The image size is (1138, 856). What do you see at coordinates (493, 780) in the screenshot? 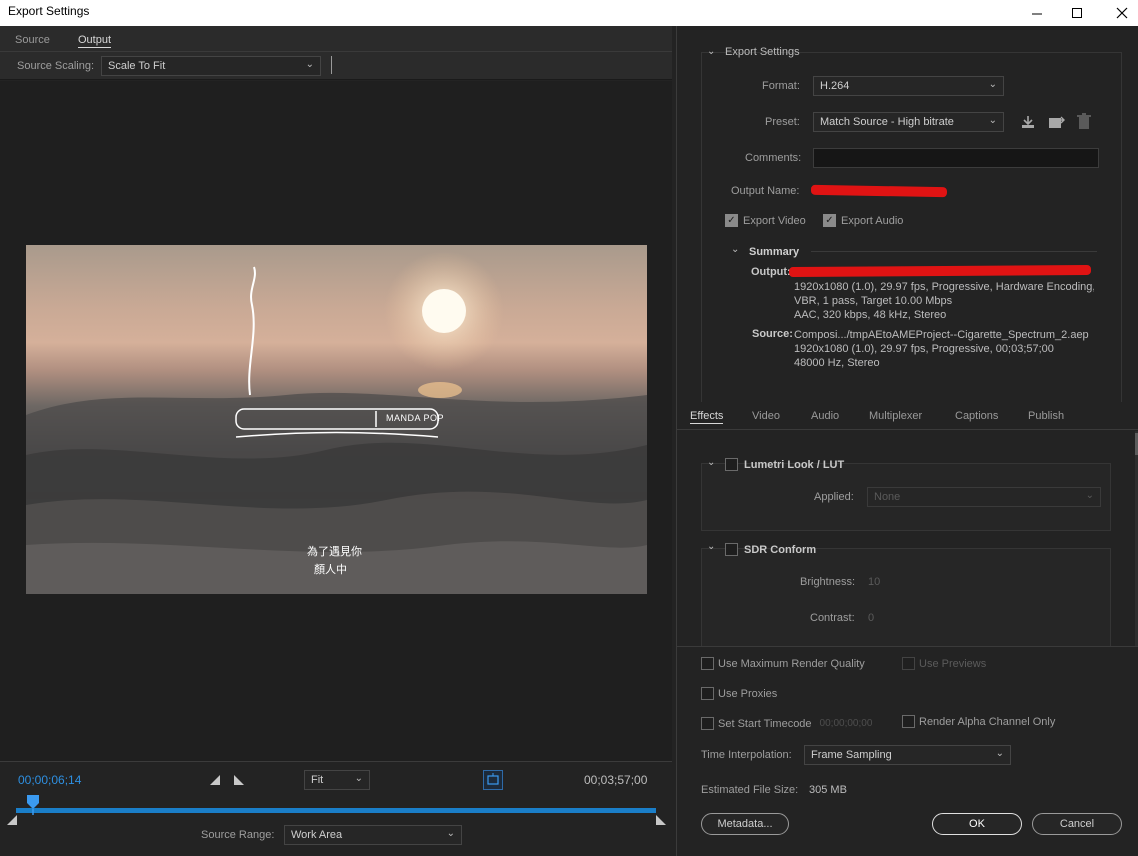
I see `aspect-correction-icon` at bounding box center [493, 780].